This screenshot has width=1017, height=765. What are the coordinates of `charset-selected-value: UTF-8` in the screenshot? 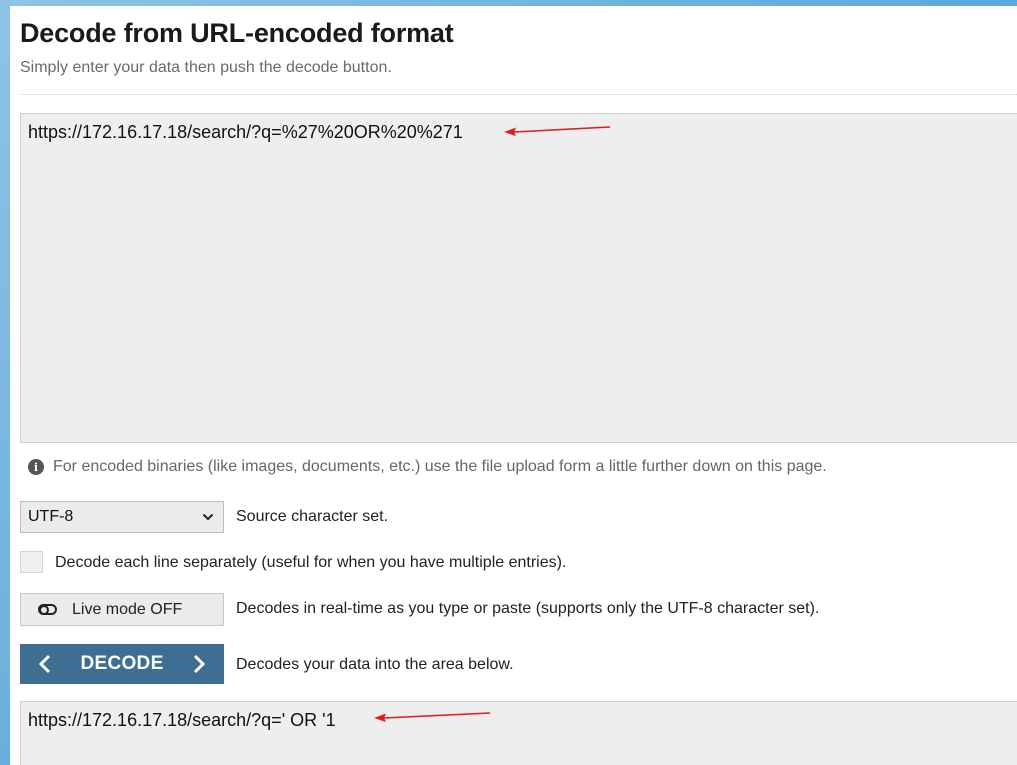 It's located at (51, 516).